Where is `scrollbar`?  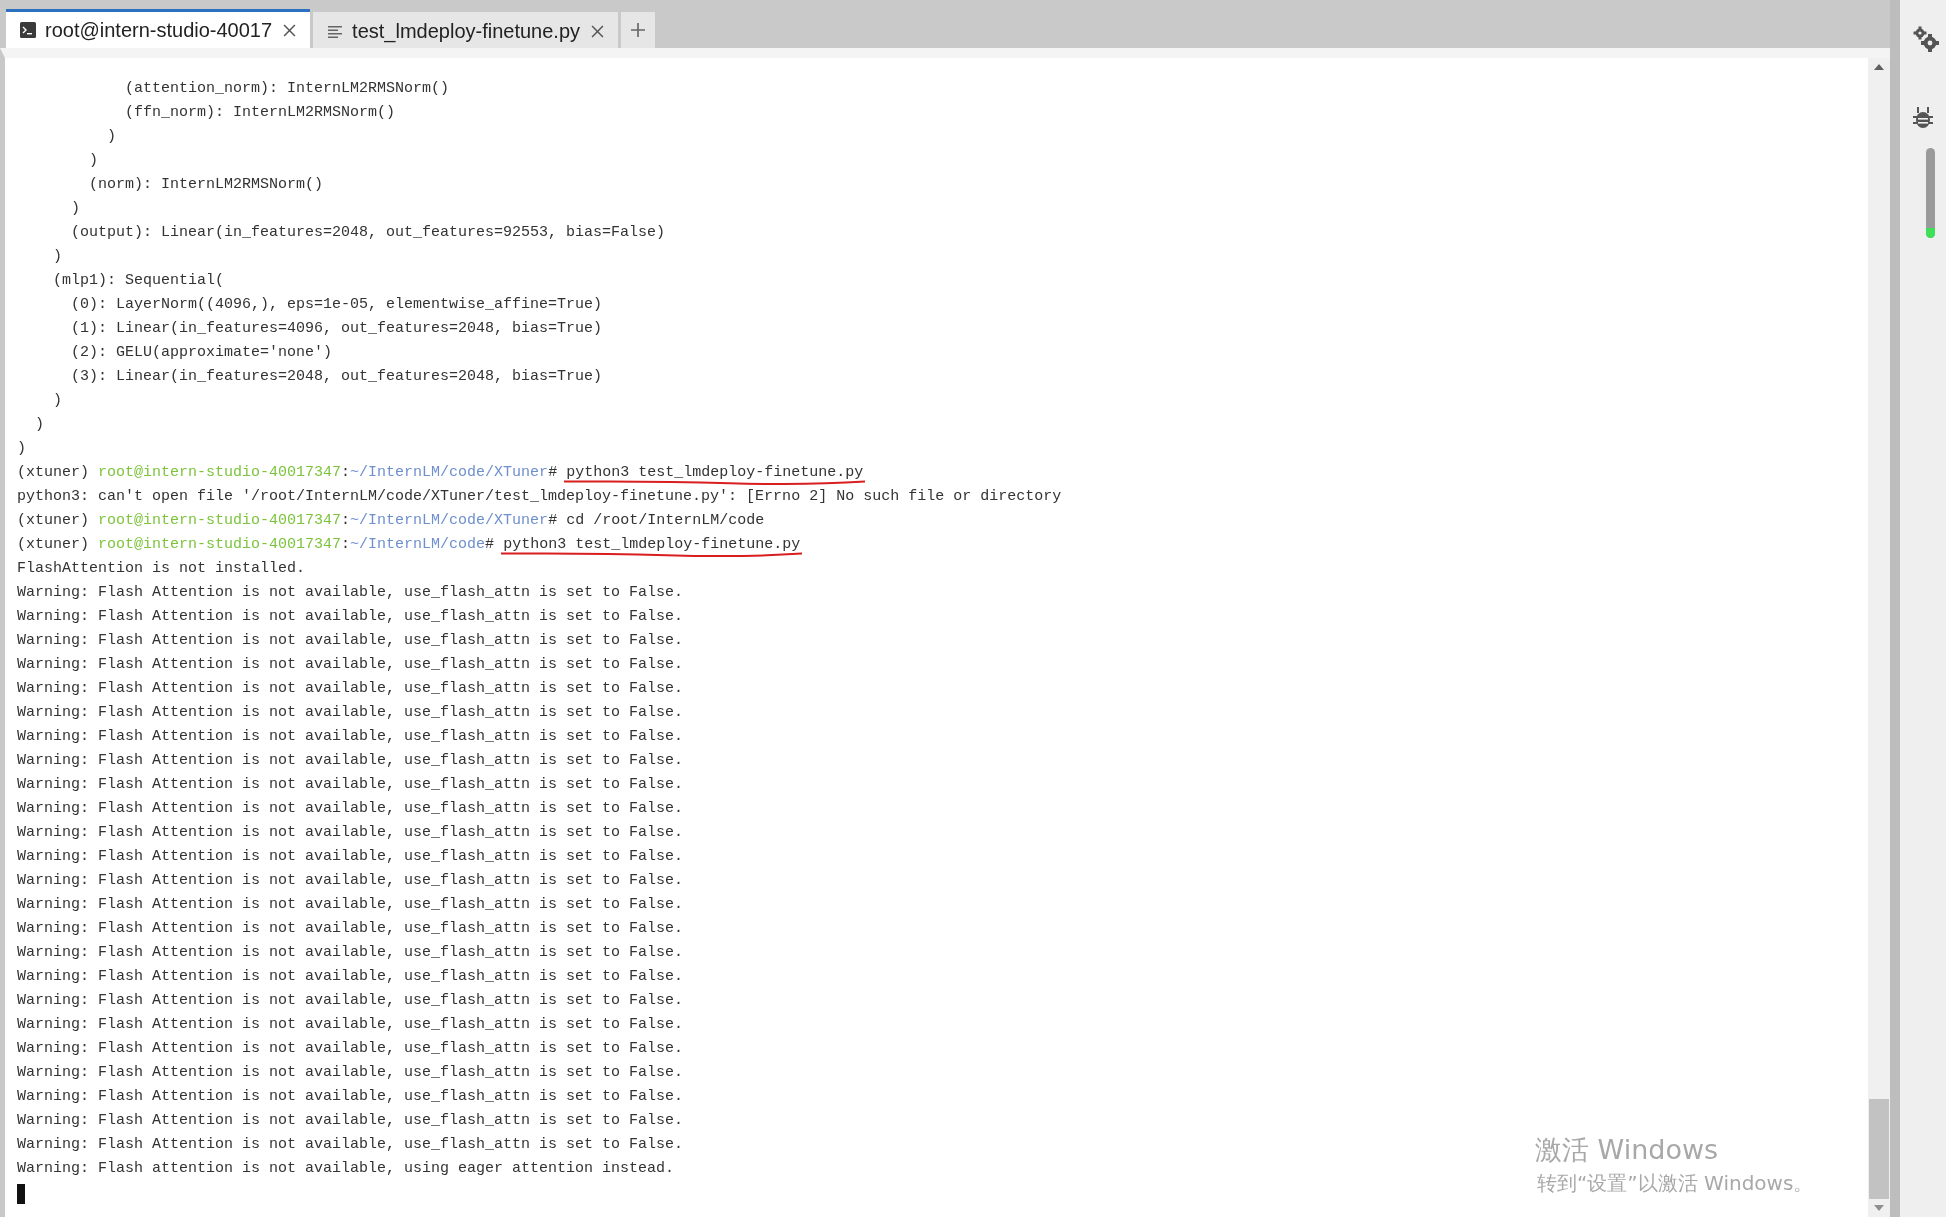
scrollbar is located at coordinates (1879, 637).